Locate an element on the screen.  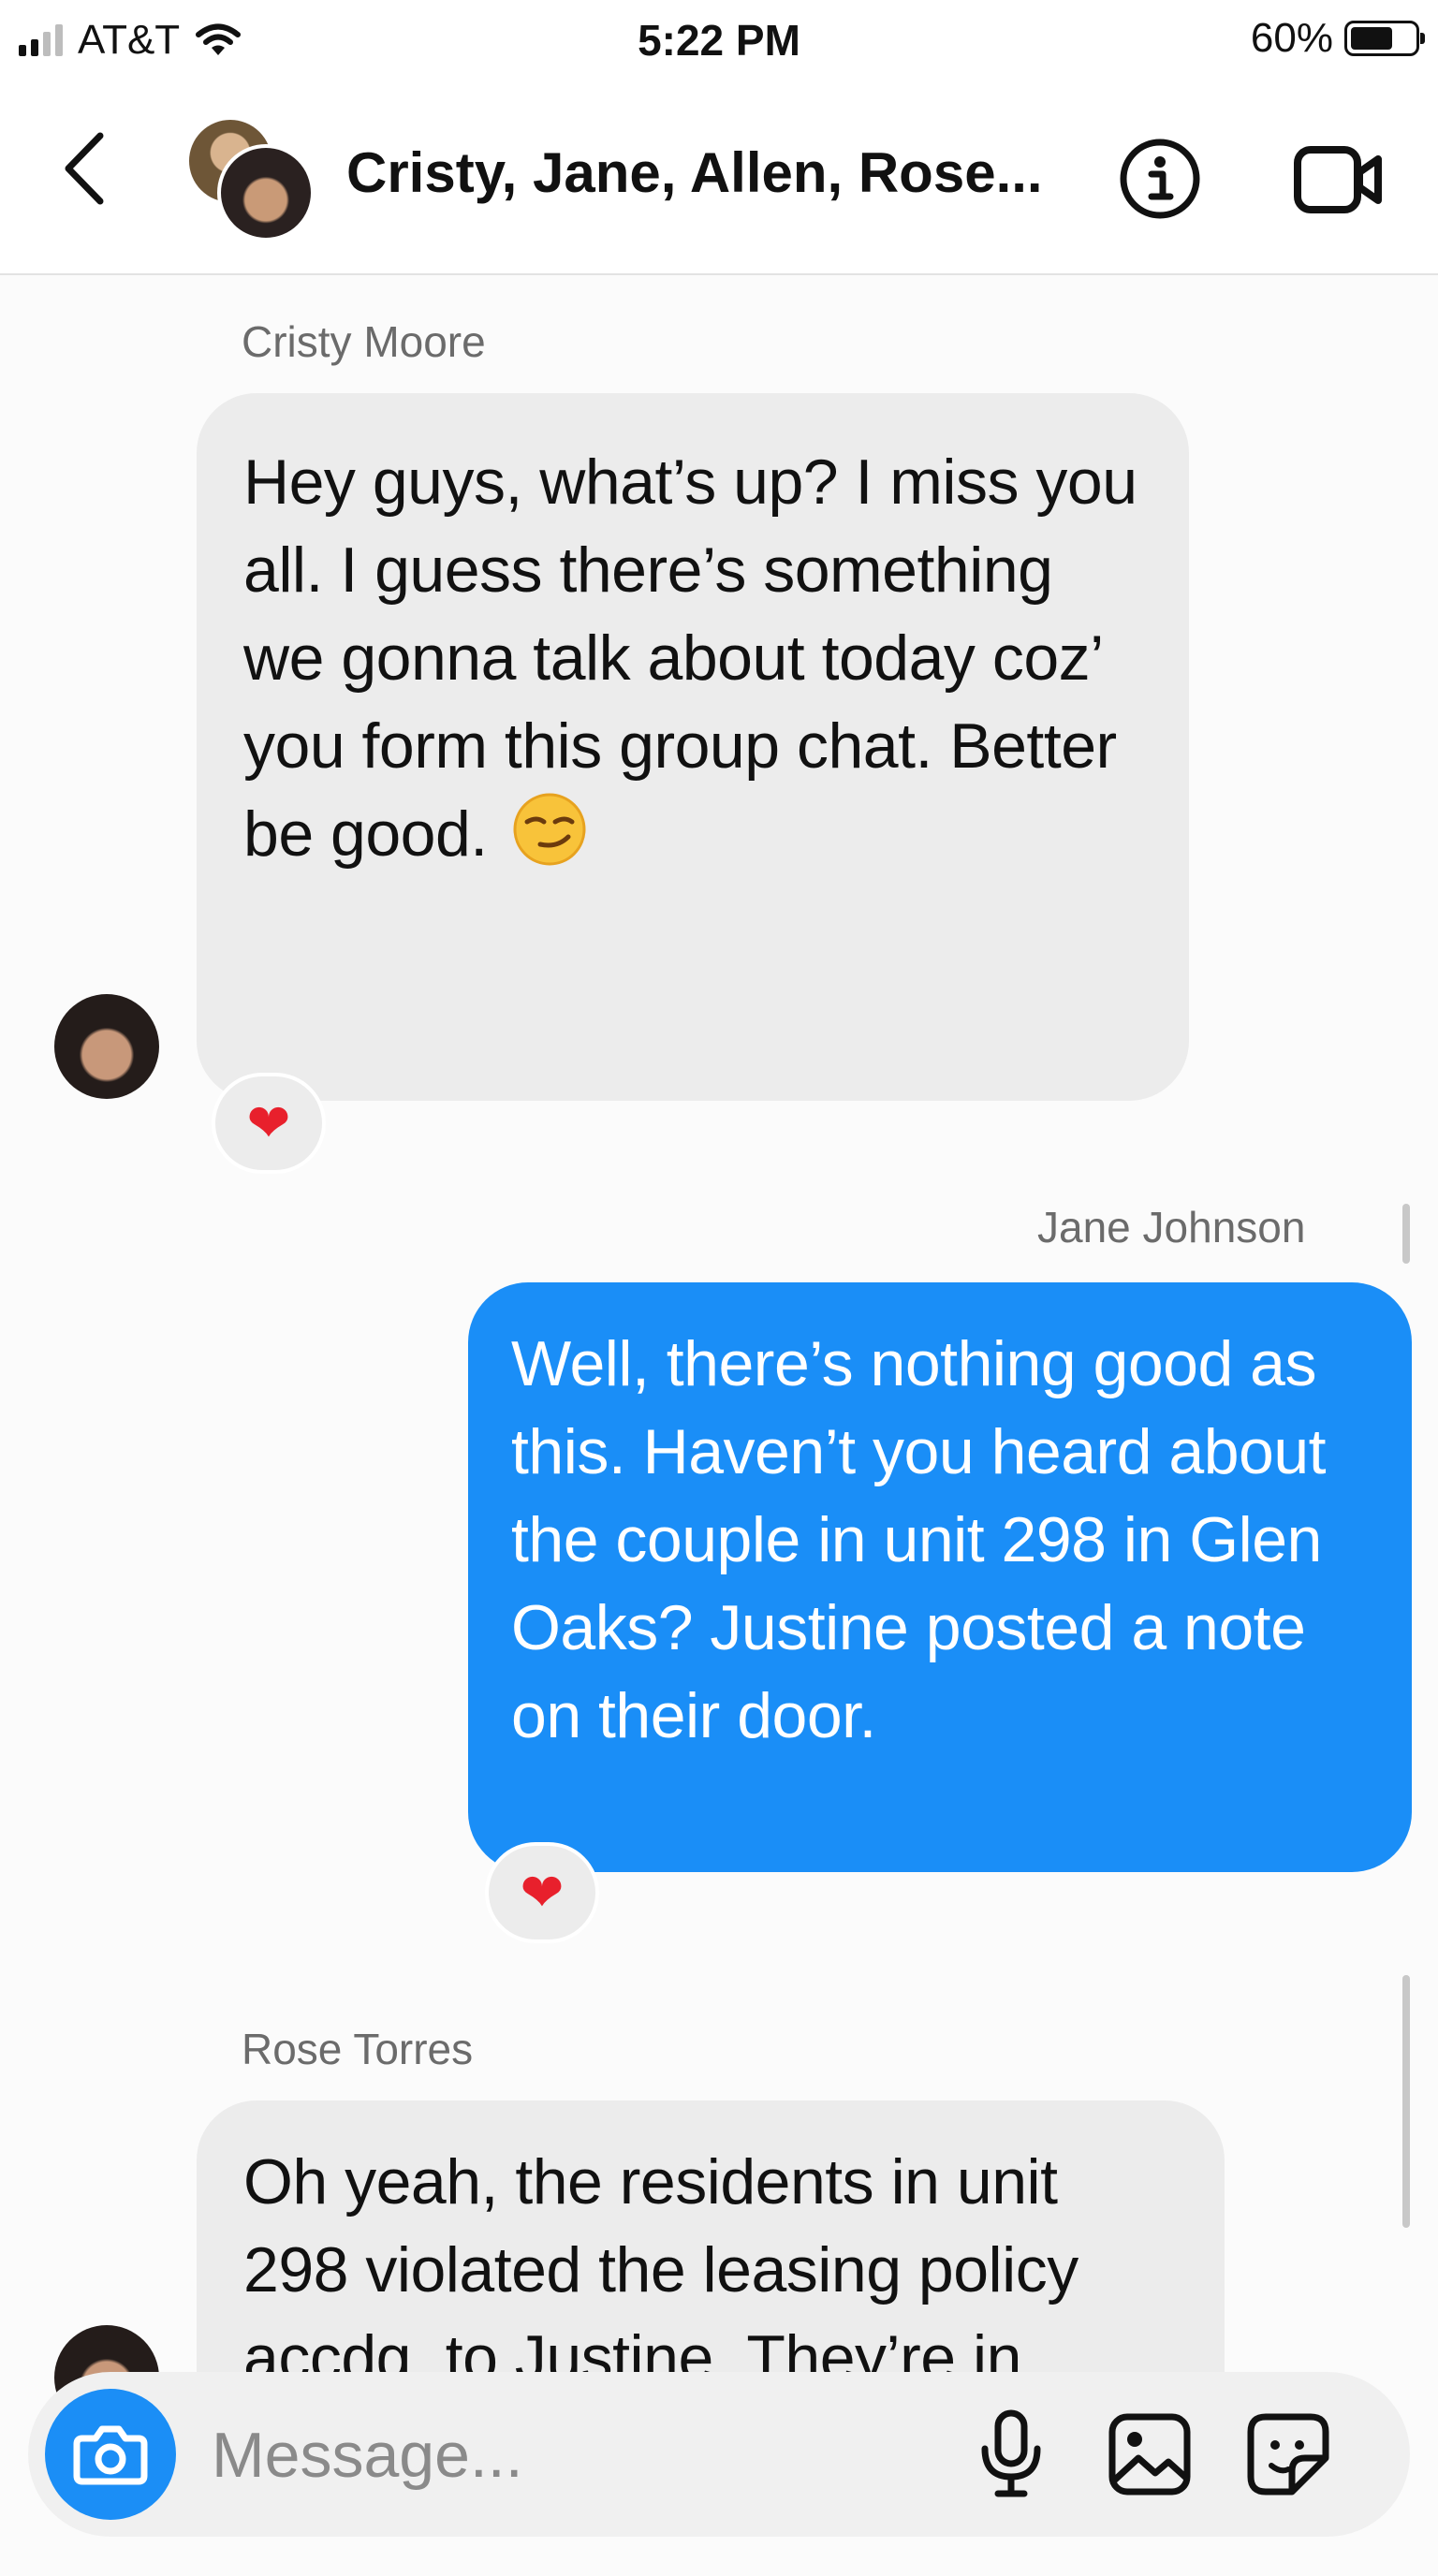
gallery-button is located at coordinates (1149, 2454).